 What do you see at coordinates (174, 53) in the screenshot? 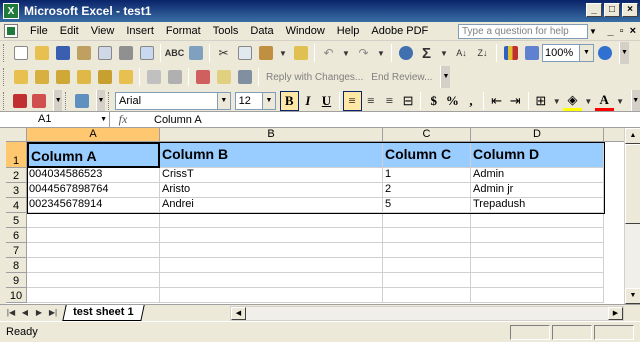
I see `spelling-icon: ABC` at bounding box center [174, 53].